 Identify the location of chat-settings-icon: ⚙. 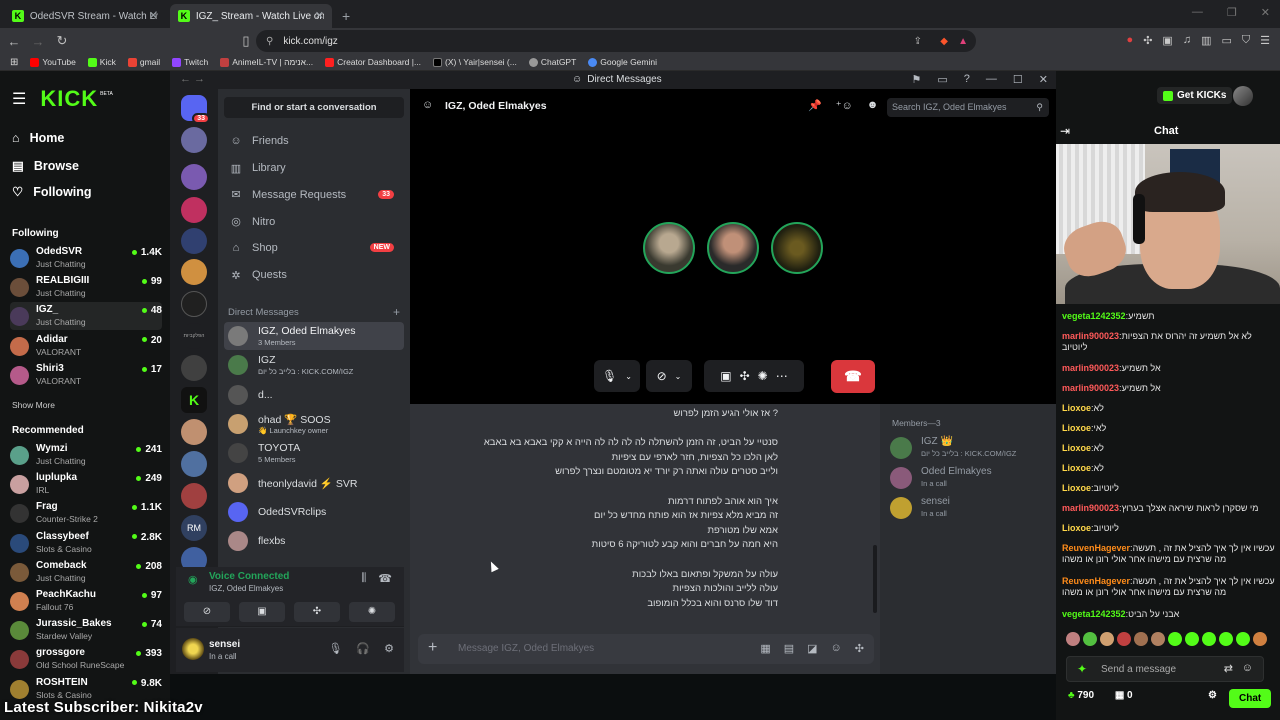
(1212, 695).